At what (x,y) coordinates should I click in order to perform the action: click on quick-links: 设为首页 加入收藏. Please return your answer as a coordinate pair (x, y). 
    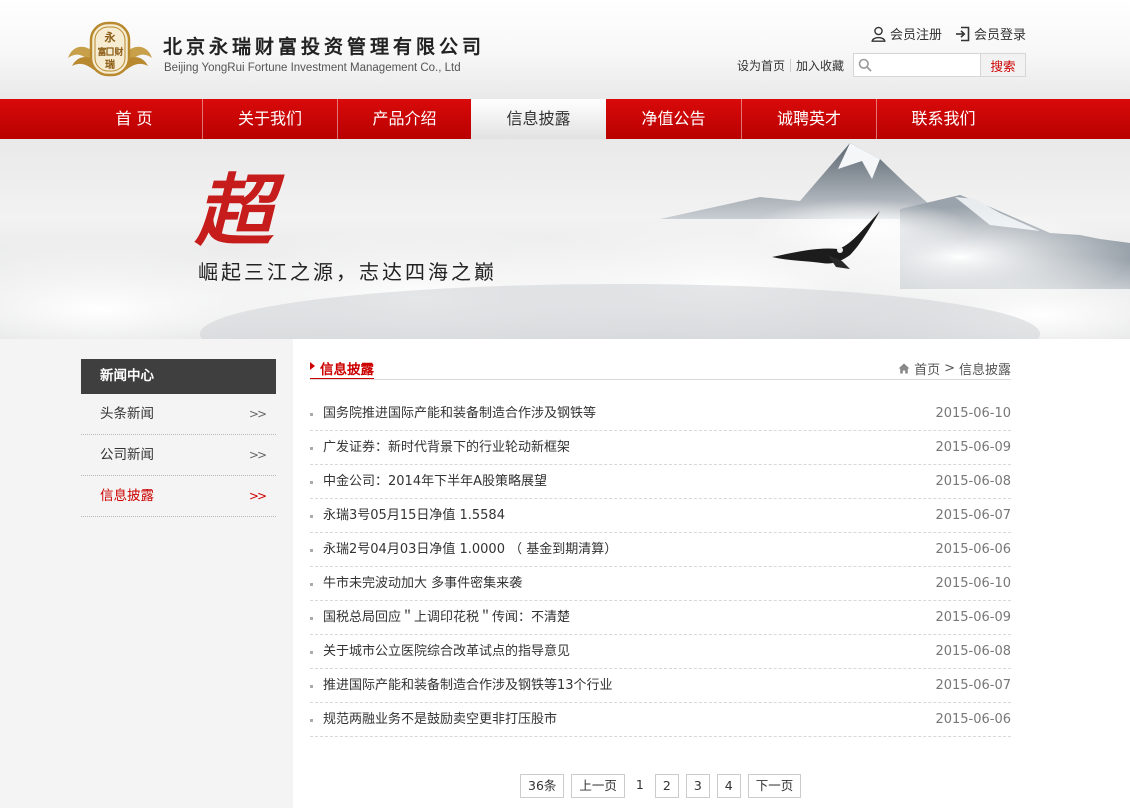
    Looking at the image, I should click on (790, 65).